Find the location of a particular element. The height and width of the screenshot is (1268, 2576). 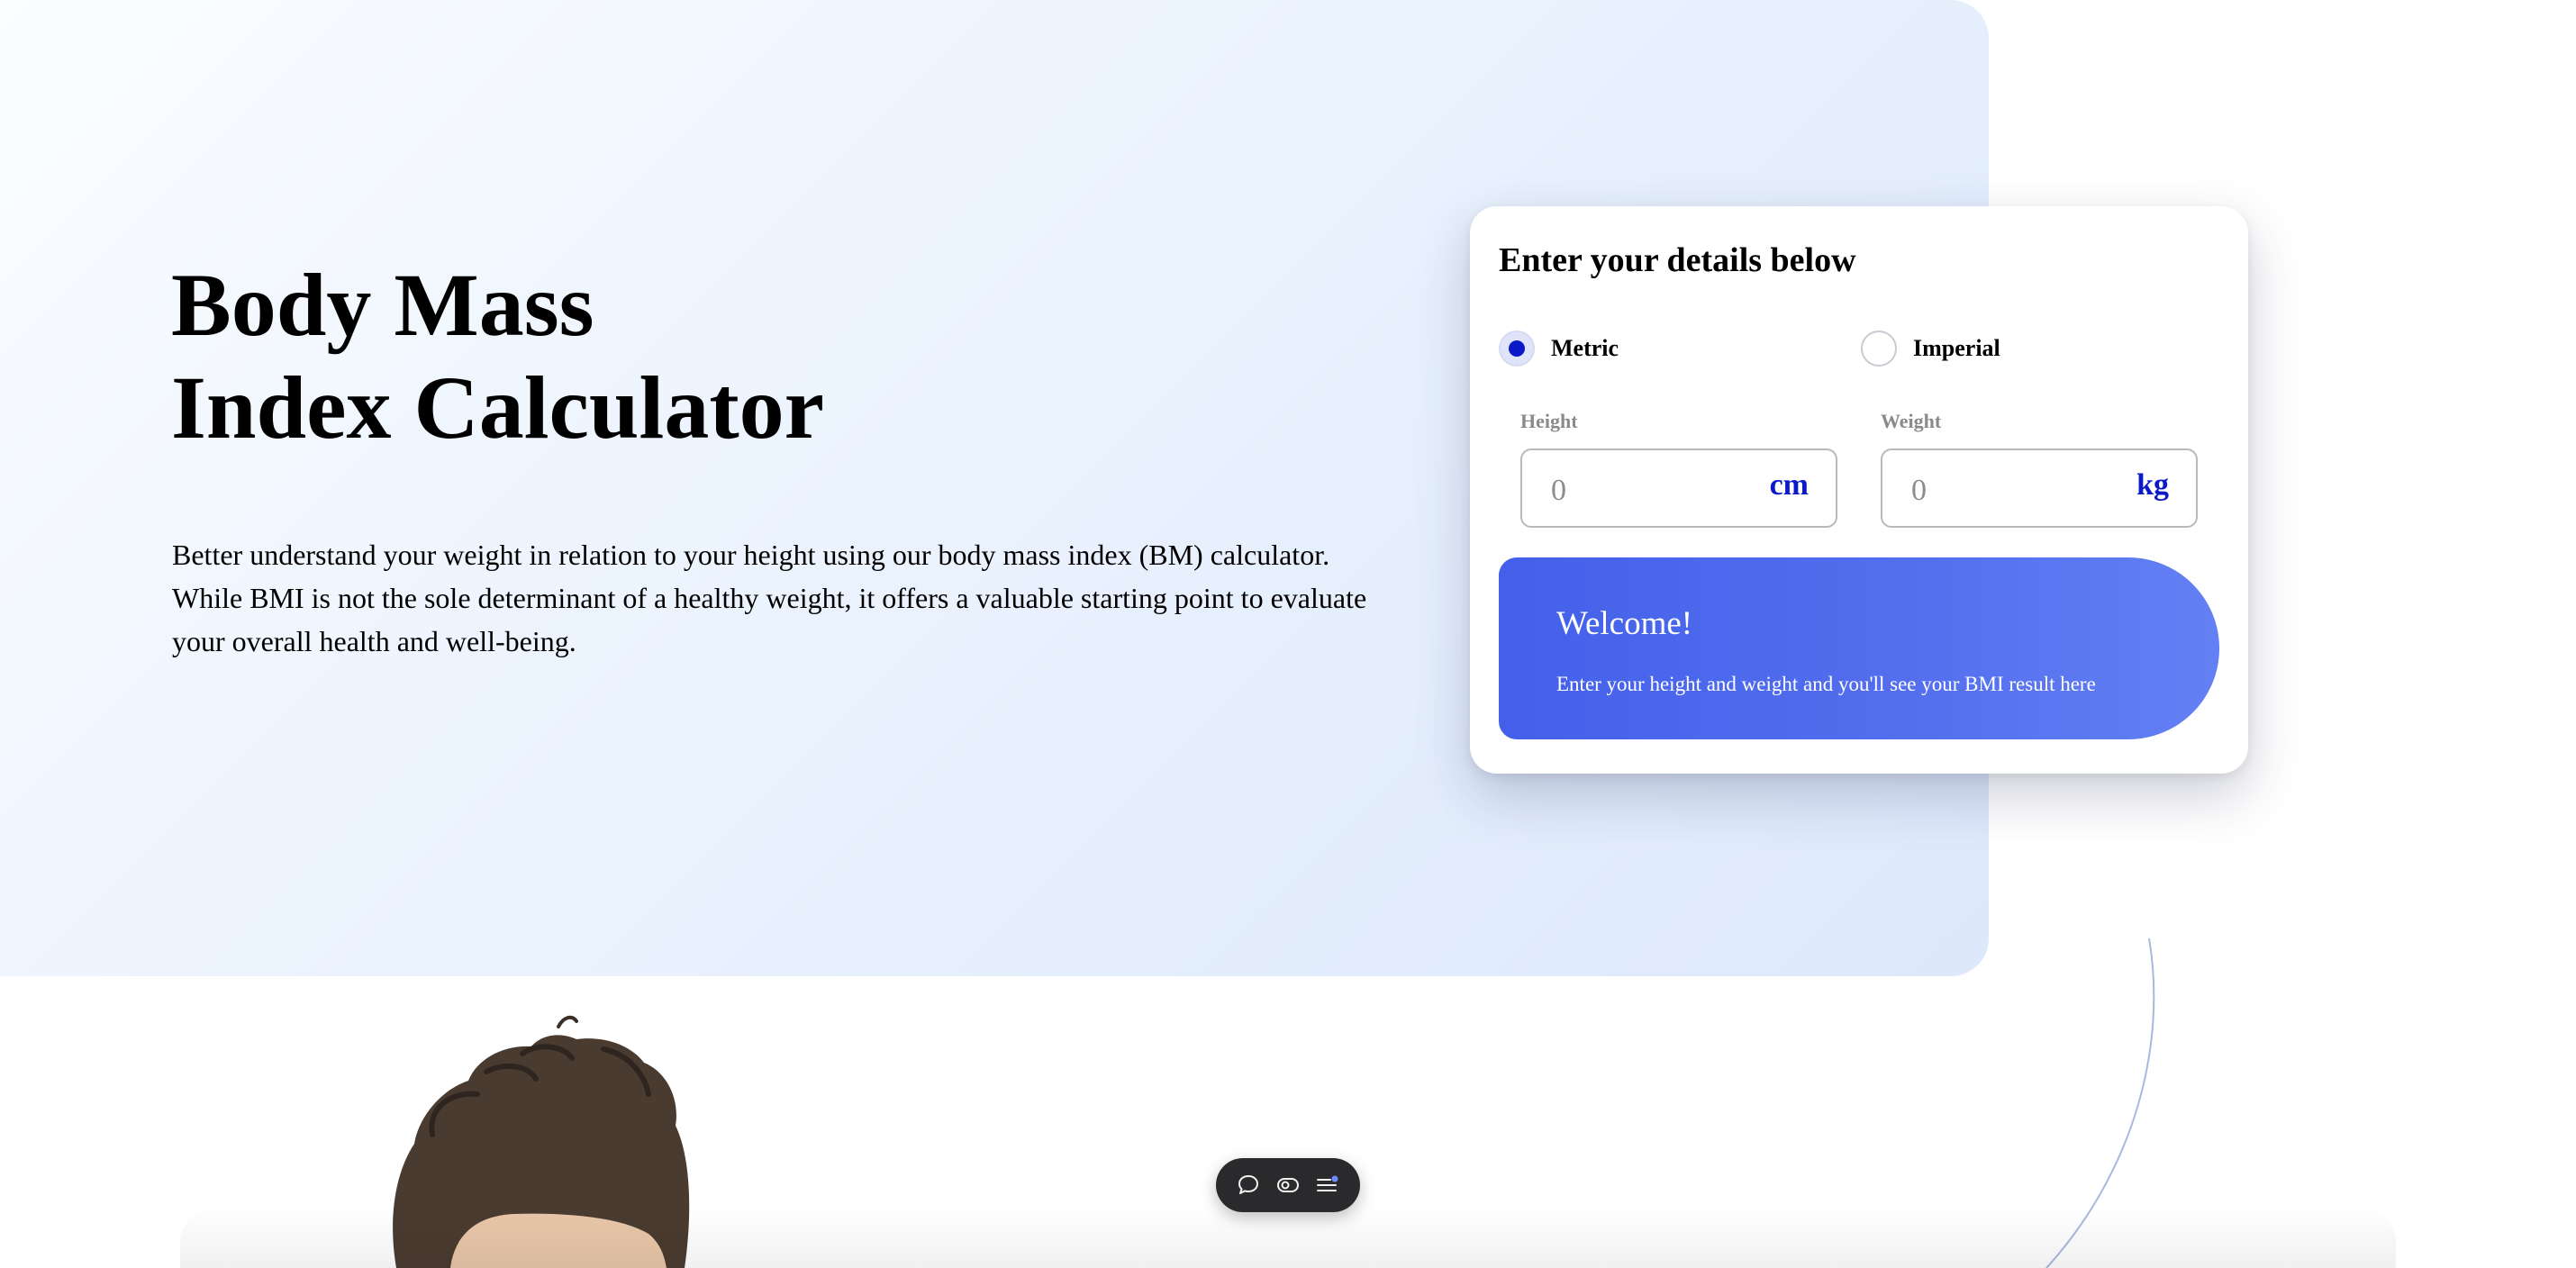

height-label: Height is located at coordinates (1549, 421).